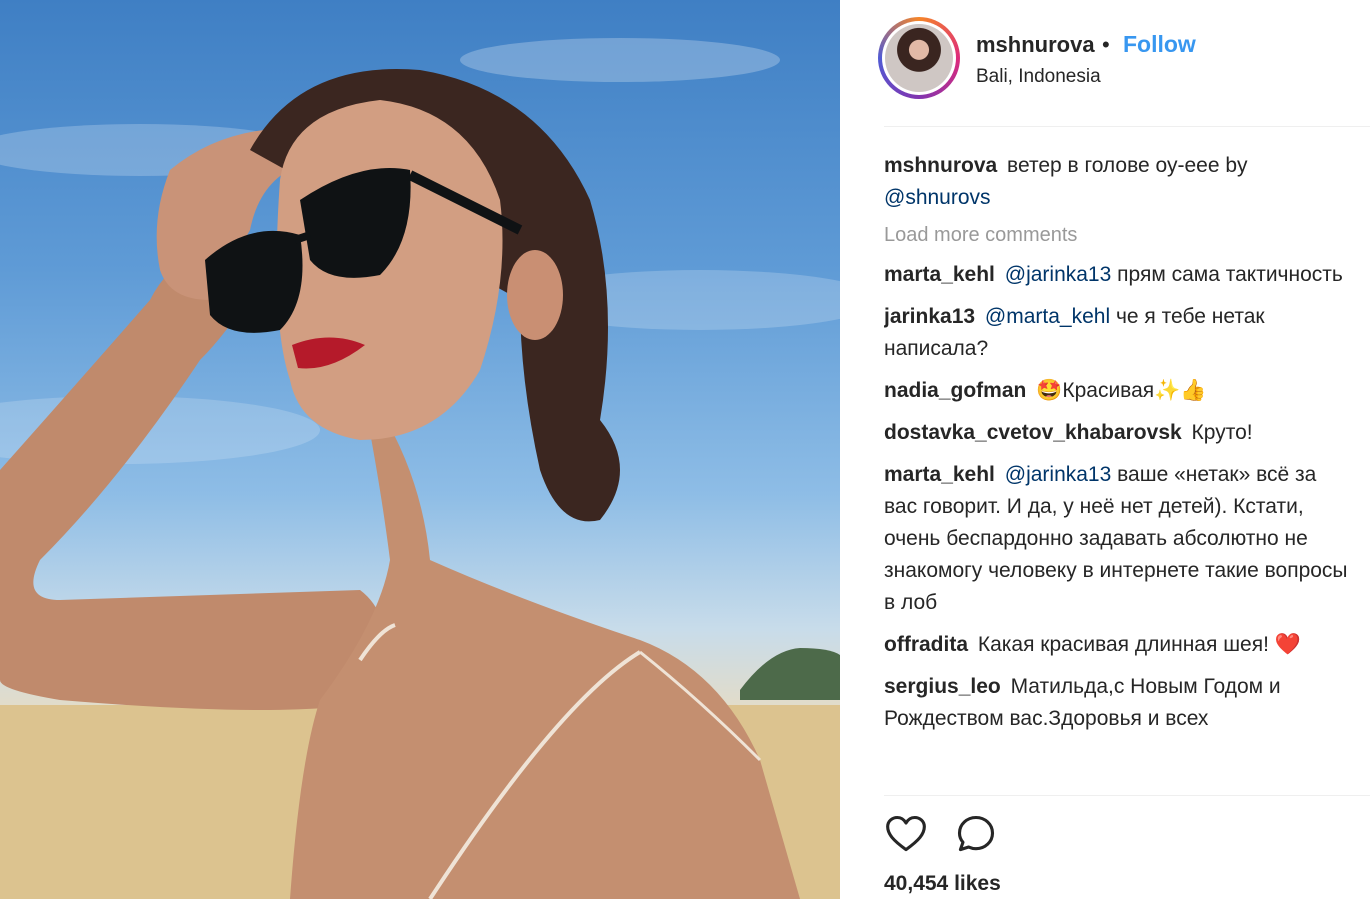 This screenshot has height=899, width=1370. I want to click on caption-username: mshnurova, so click(940, 165).